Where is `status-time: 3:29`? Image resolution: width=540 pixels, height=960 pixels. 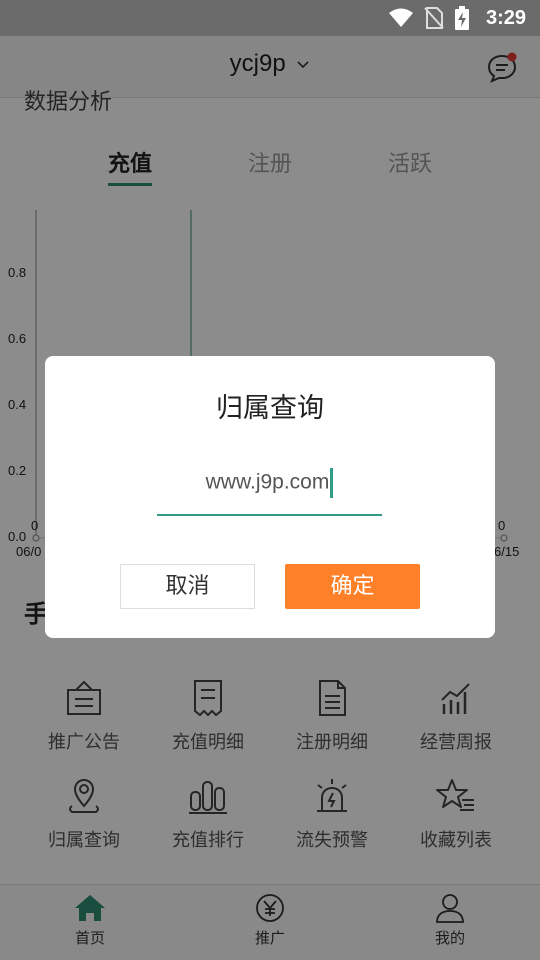
status-time: 3:29 is located at coordinates (505, 17).